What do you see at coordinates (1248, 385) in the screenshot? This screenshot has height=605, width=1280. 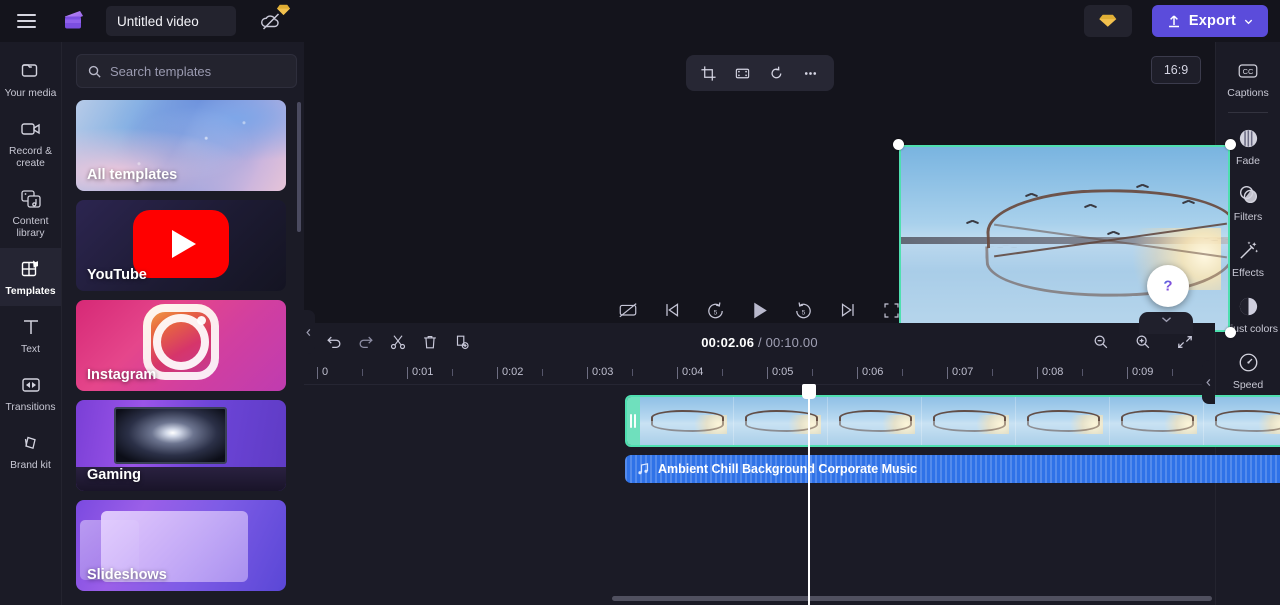 I see `tool-item-label: Speed` at bounding box center [1248, 385].